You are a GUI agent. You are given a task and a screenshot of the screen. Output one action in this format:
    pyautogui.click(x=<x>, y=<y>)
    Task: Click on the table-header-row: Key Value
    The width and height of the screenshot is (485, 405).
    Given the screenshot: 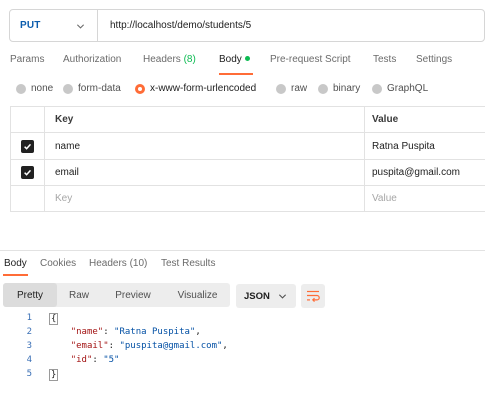 What is the action you would take?
    pyautogui.click(x=248, y=120)
    